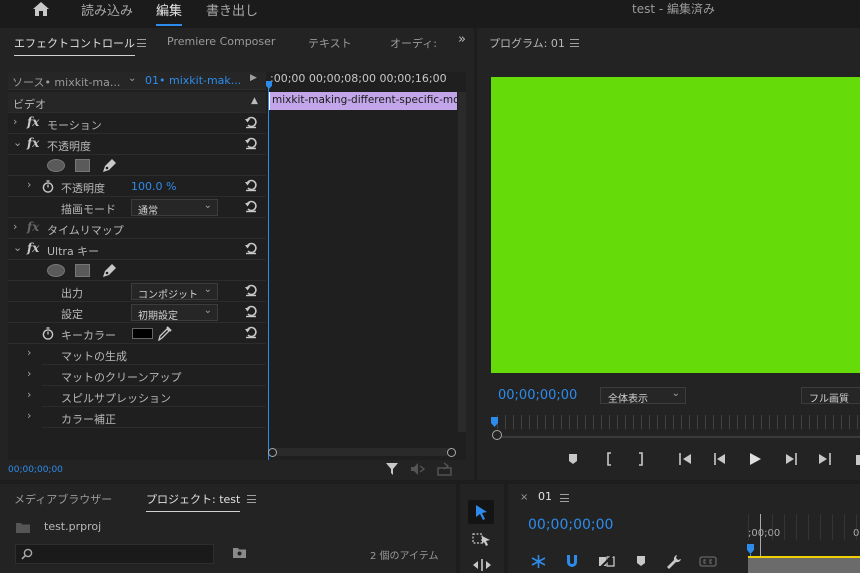 This screenshot has width=860, height=573. I want to click on tab-sequence: 01, so click(545, 496).